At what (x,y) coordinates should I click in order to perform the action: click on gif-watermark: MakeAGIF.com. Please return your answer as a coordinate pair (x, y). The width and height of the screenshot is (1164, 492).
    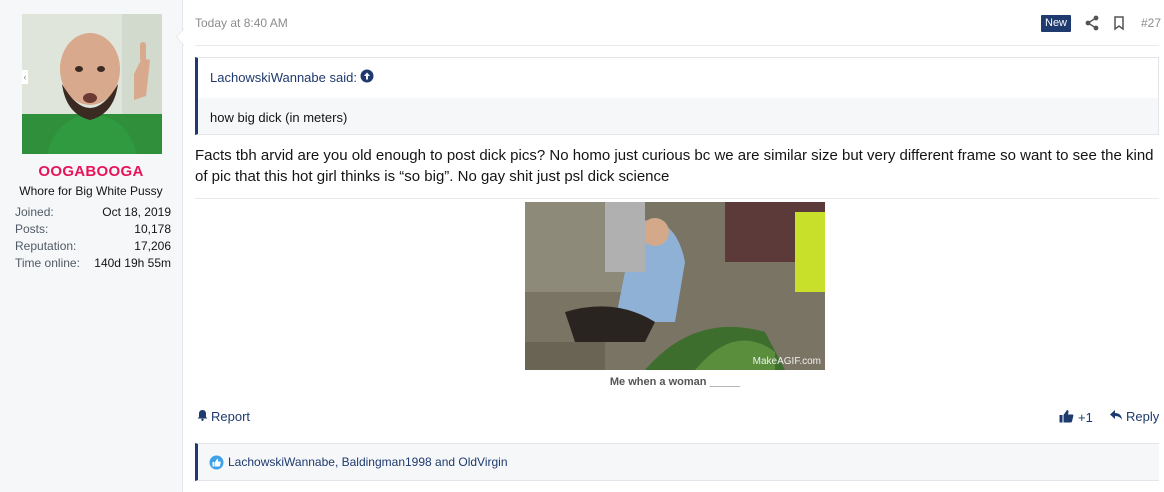
    Looking at the image, I should click on (786, 361).